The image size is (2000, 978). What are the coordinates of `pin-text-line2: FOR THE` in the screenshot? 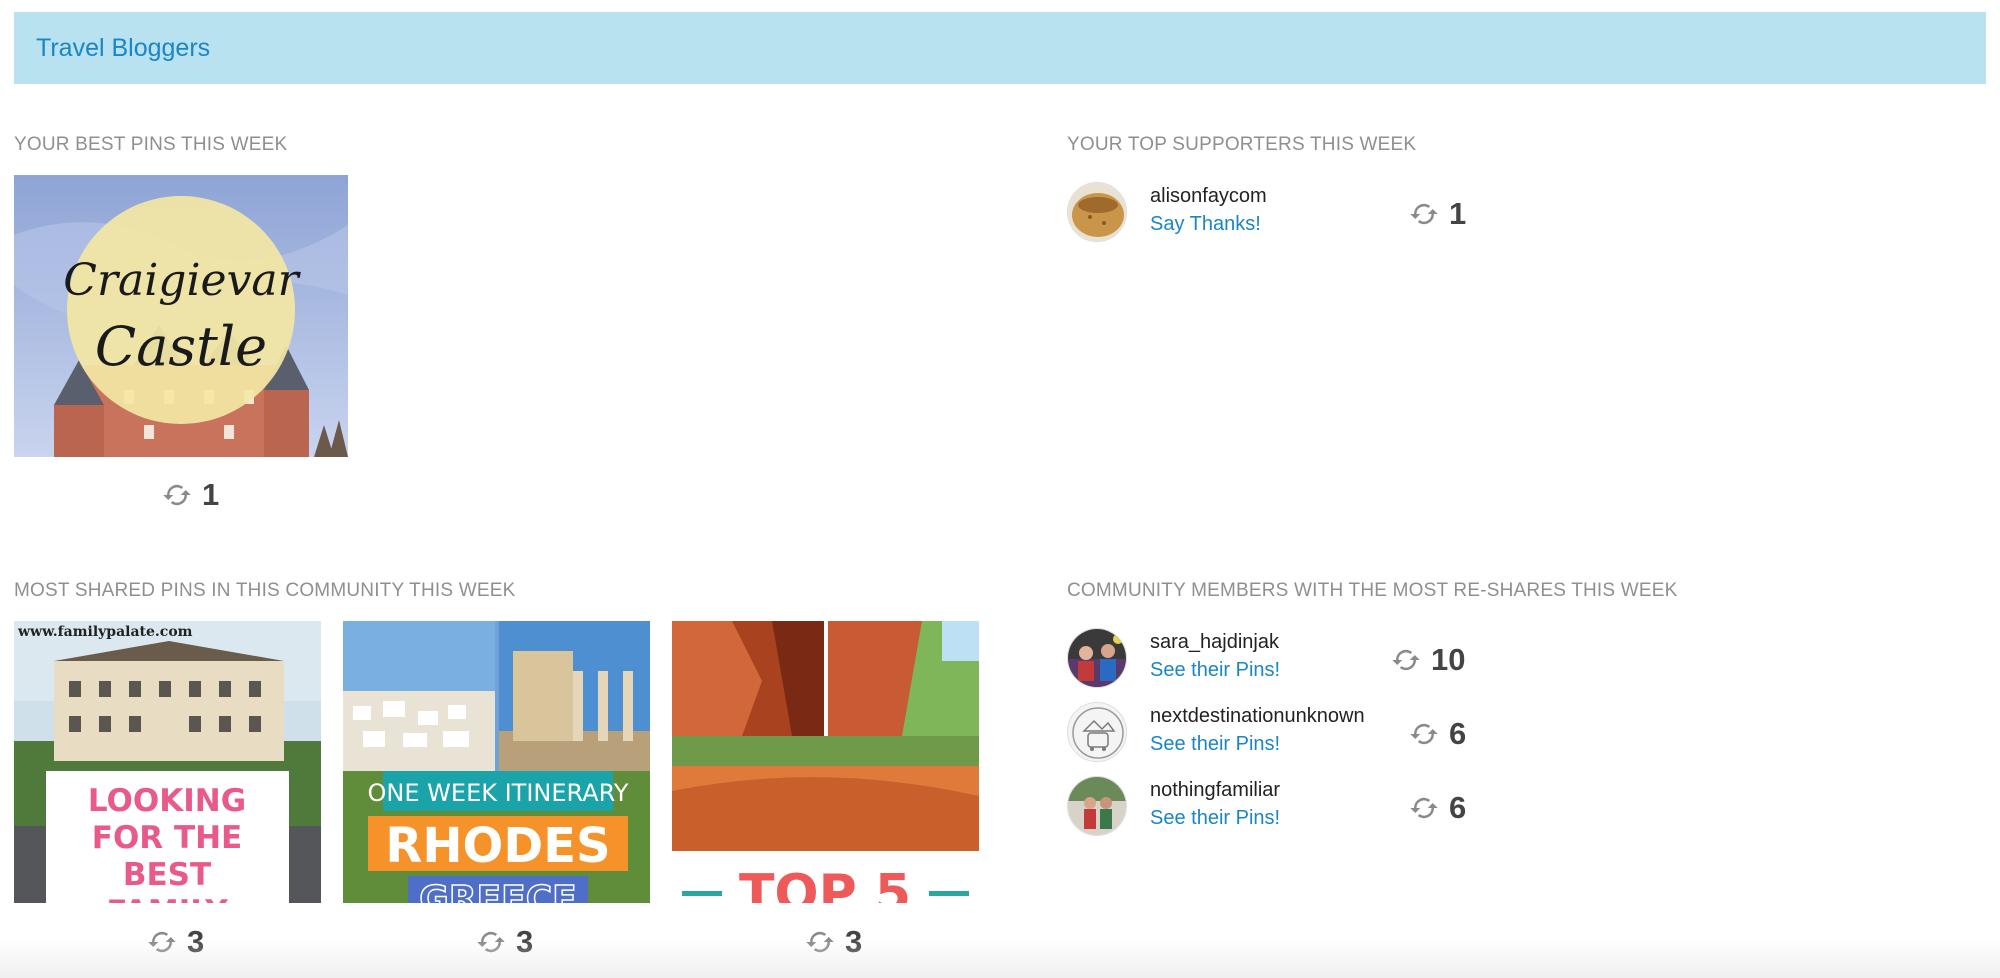 It's located at (167, 838).